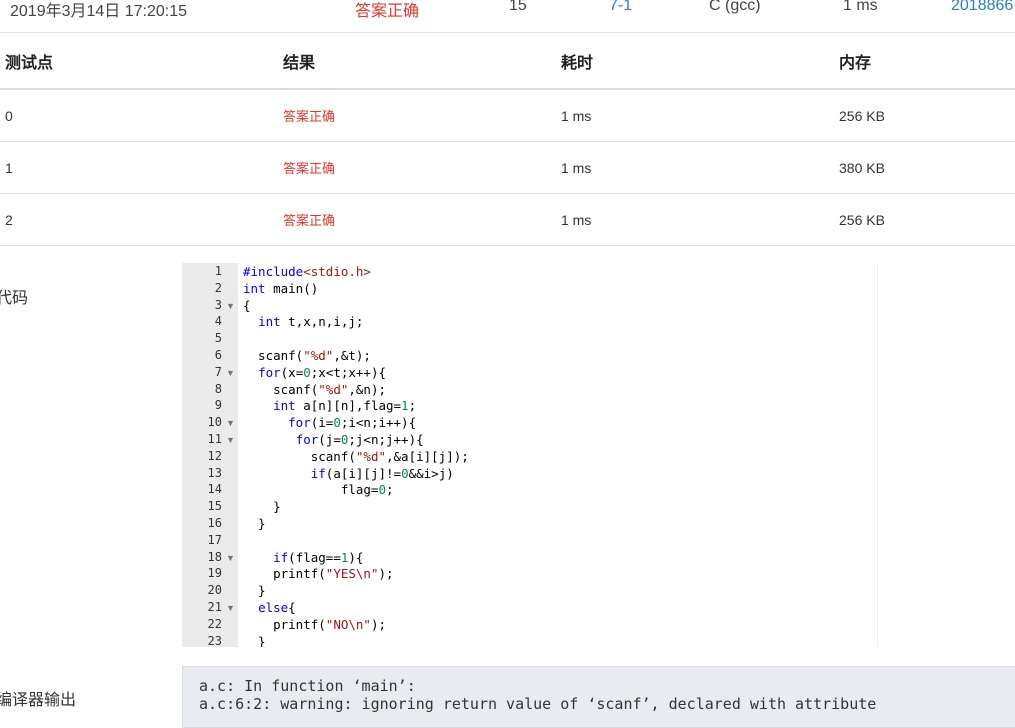 This screenshot has width=1015, height=728. I want to click on line-number: 20, so click(214, 590).